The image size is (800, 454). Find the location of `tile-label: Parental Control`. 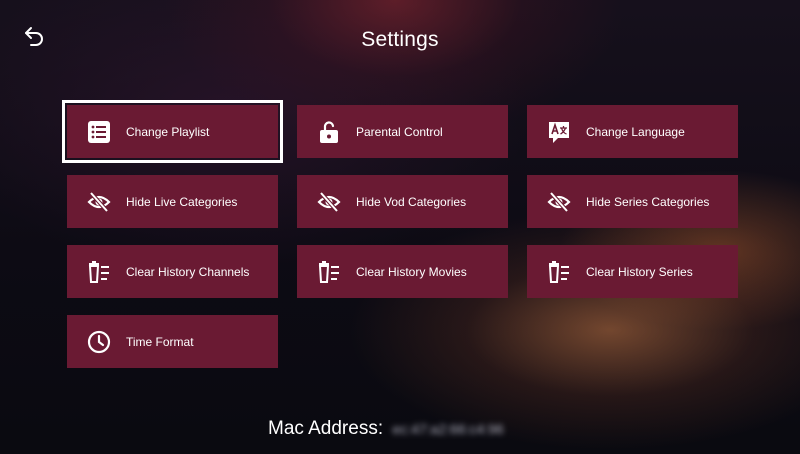

tile-label: Parental Control is located at coordinates (399, 131).